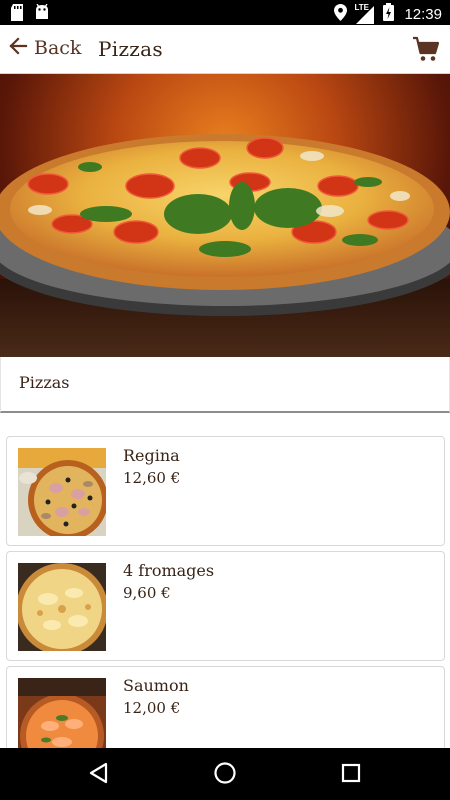  I want to click on product-price: 12,00 €, so click(152, 708).